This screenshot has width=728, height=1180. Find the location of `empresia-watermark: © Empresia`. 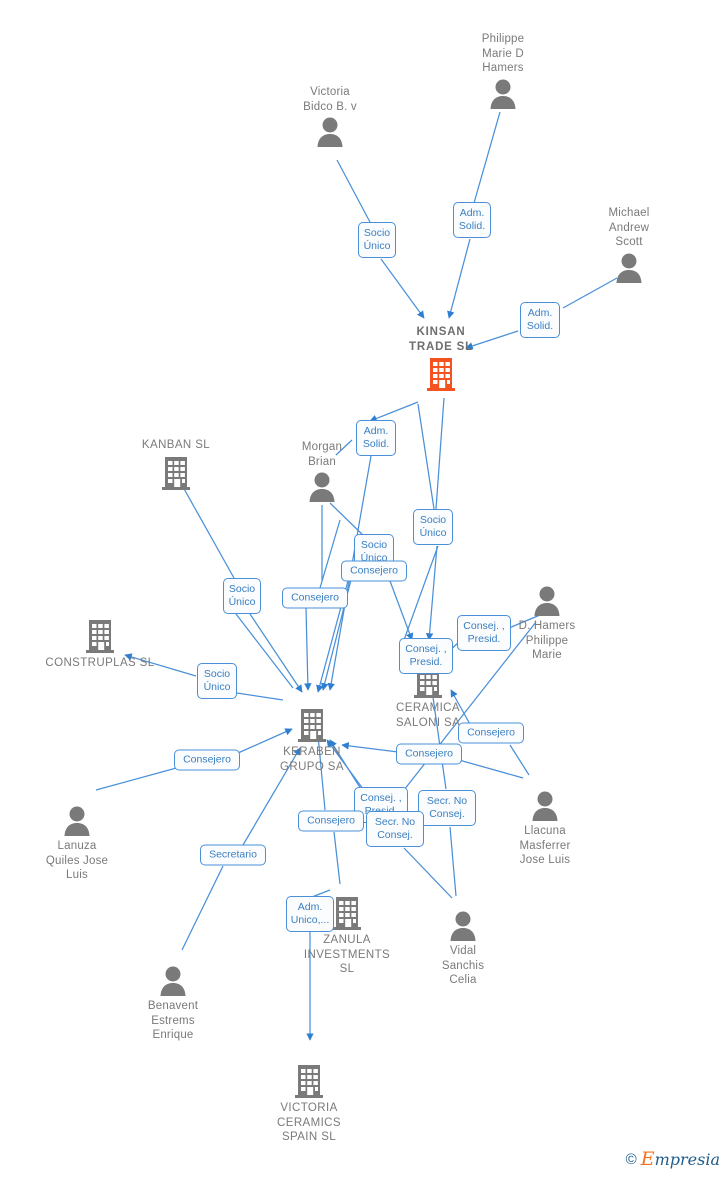

empresia-watermark: © Empresia is located at coordinates (673, 1159).